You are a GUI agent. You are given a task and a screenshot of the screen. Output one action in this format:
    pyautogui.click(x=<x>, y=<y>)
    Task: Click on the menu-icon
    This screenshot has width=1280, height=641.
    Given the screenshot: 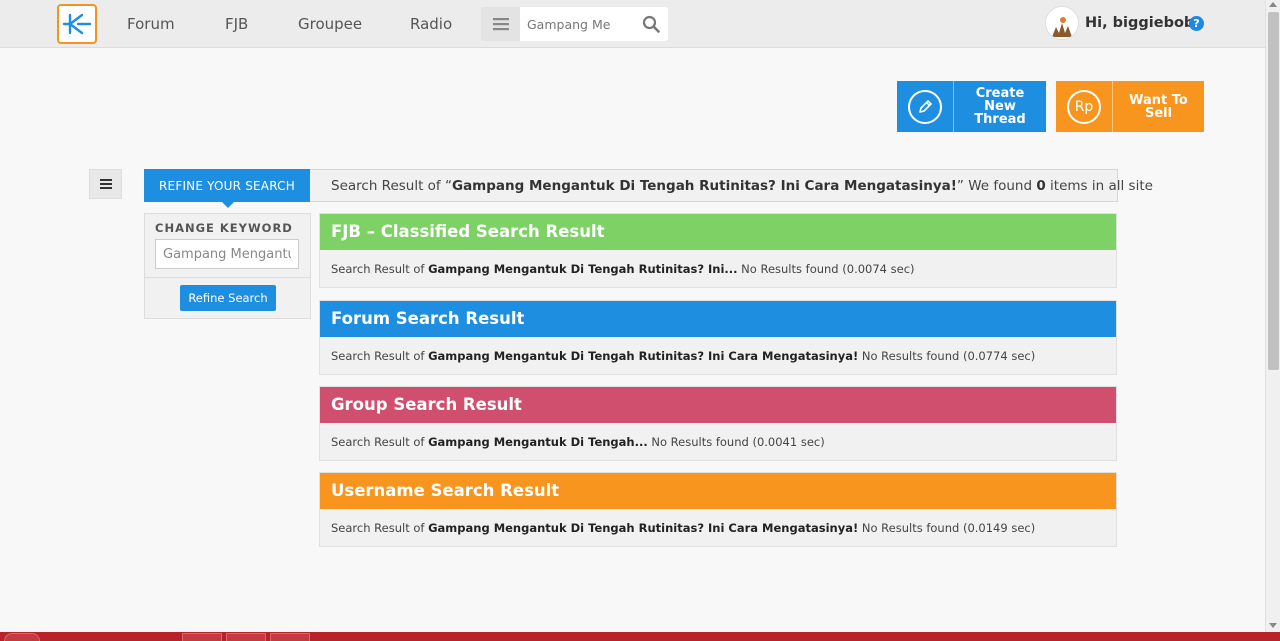 What is the action you would take?
    pyautogui.click(x=500, y=24)
    